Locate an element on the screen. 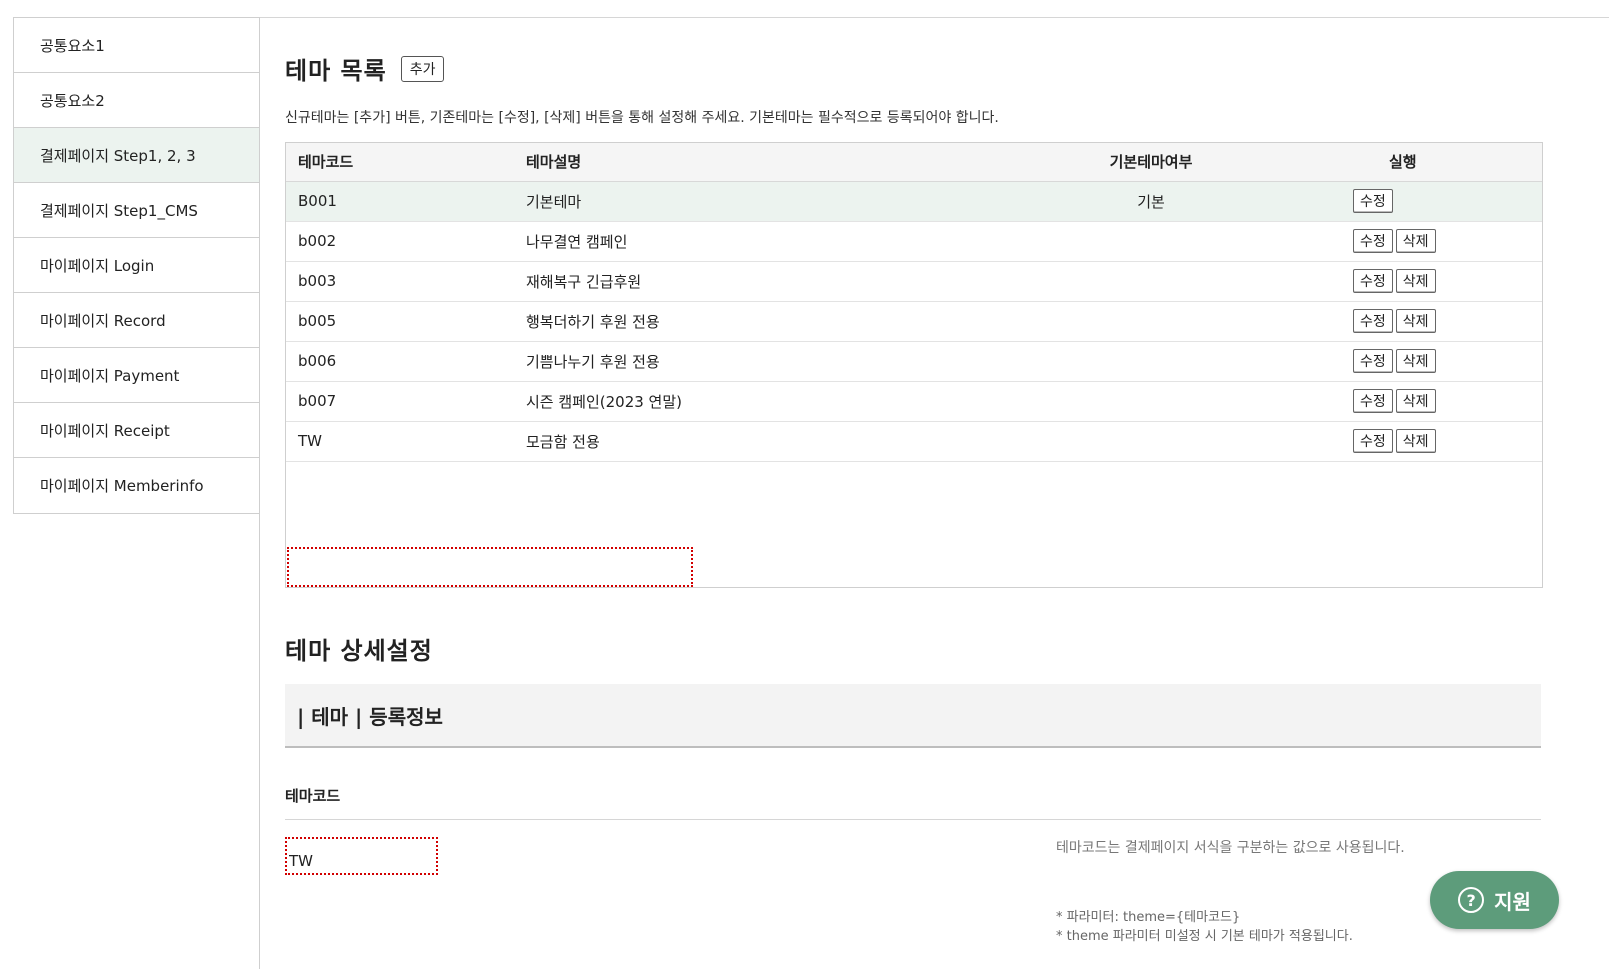 This screenshot has height=969, width=1609. sidebar-item-mypage-login: 마이페이지 Login is located at coordinates (136, 265).